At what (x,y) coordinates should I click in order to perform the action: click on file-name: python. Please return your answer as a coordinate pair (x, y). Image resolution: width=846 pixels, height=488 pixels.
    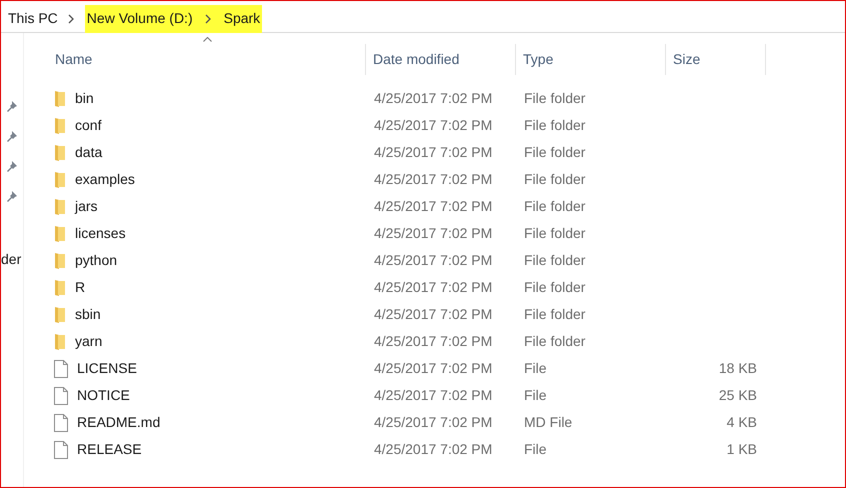
    Looking at the image, I should click on (96, 260).